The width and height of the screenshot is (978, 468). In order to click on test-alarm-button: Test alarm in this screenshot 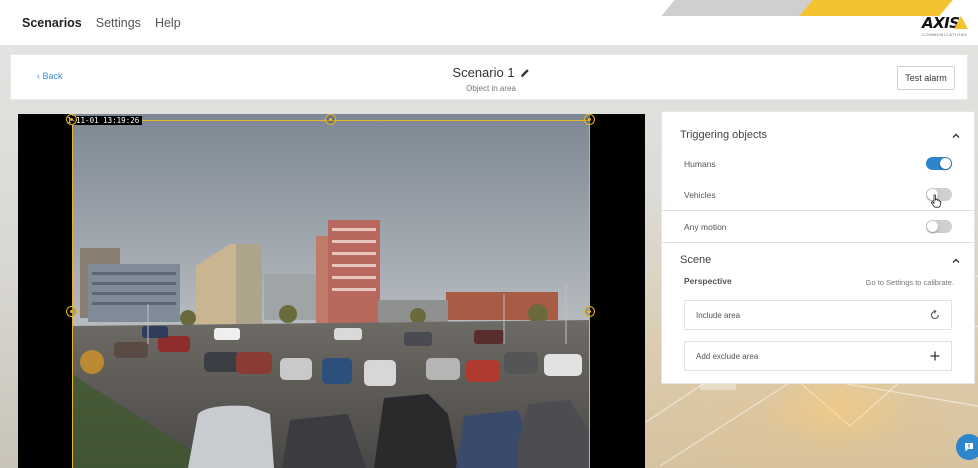, I will do `click(926, 78)`.